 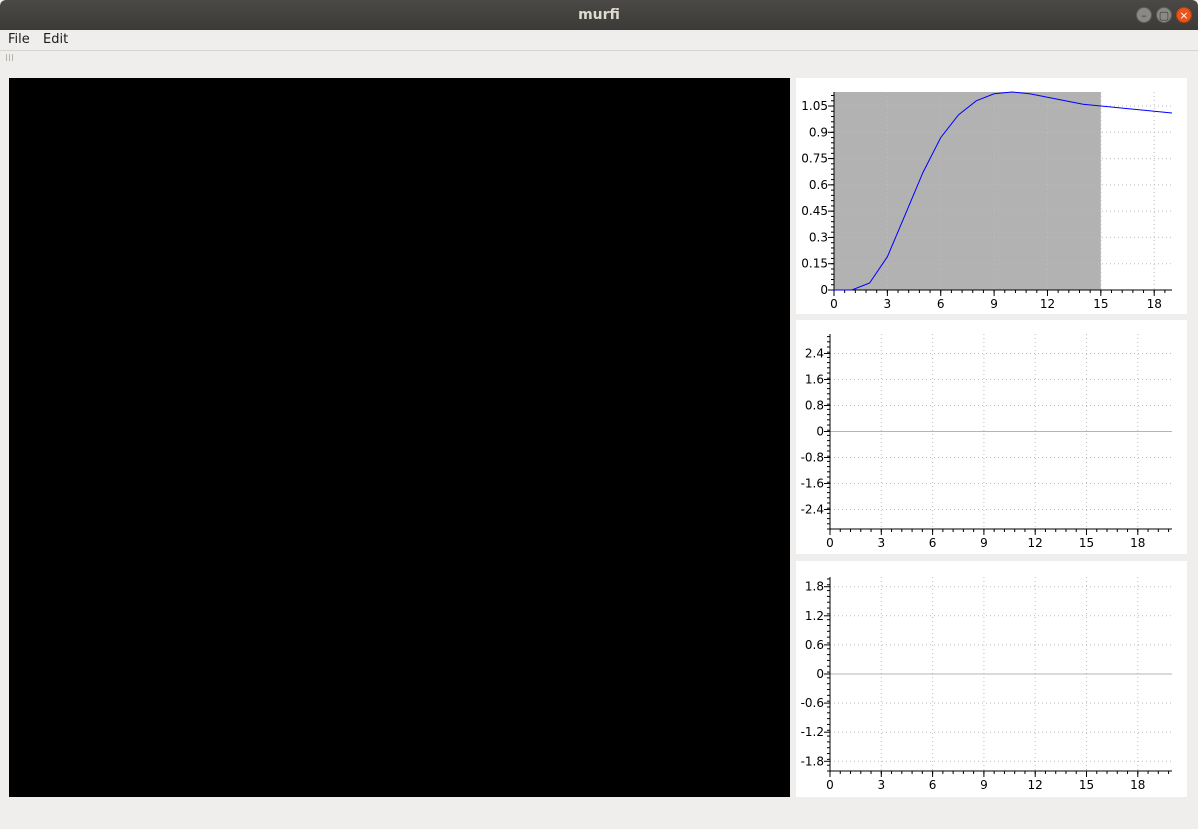 I want to click on close-icon: ×, so click(x=1184, y=15).